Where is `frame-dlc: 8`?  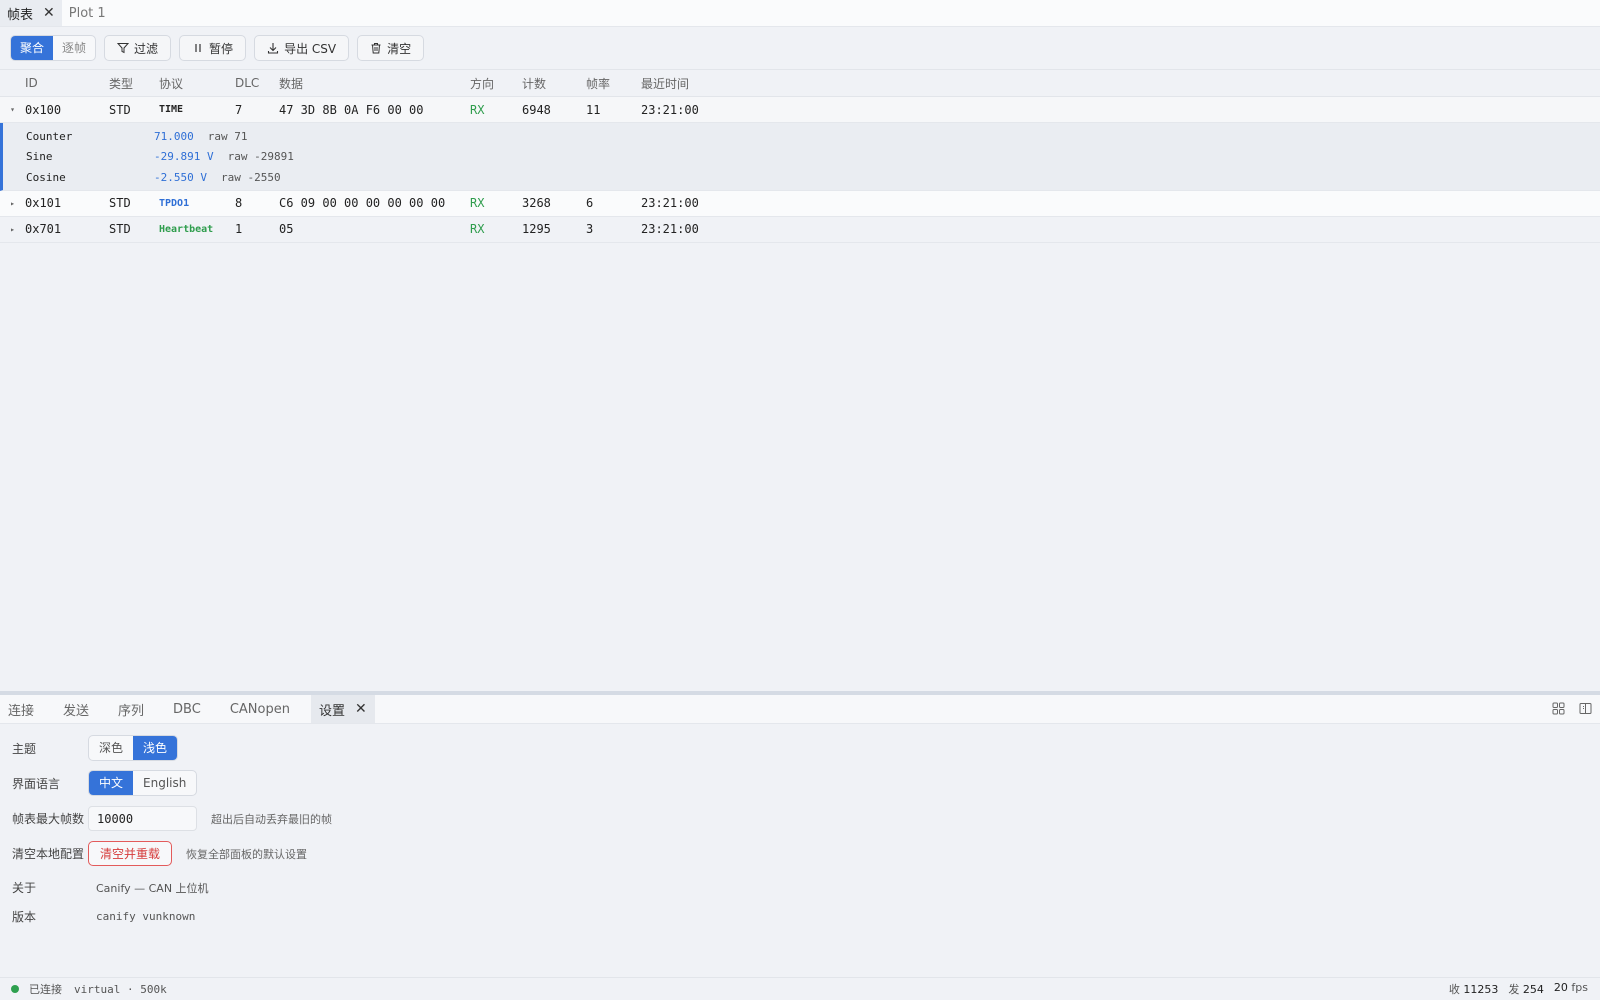 frame-dlc: 8 is located at coordinates (239, 203).